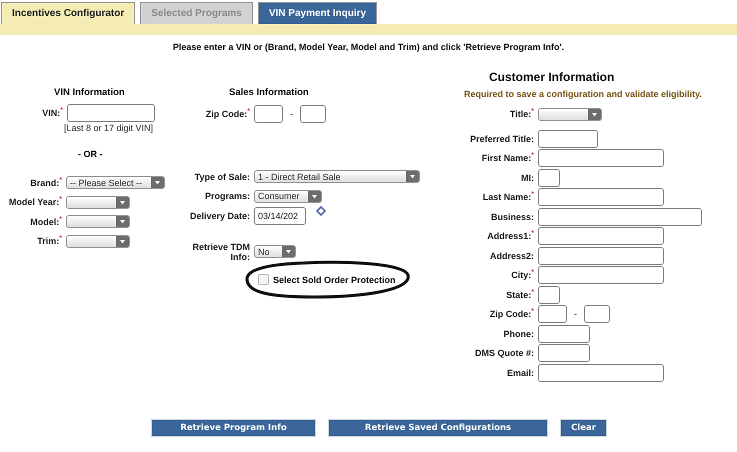 This screenshot has height=452, width=737. I want to click on action-button: Retrieve Program Info, so click(233, 428).